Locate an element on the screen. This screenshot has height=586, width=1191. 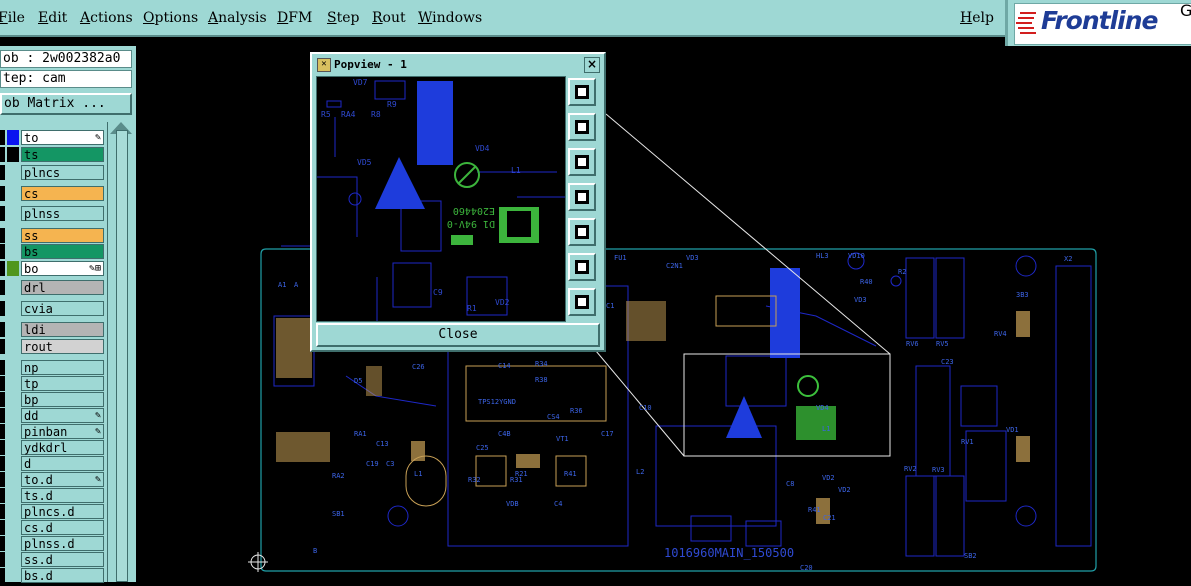
layer-row: drl is located at coordinates (52, 287).